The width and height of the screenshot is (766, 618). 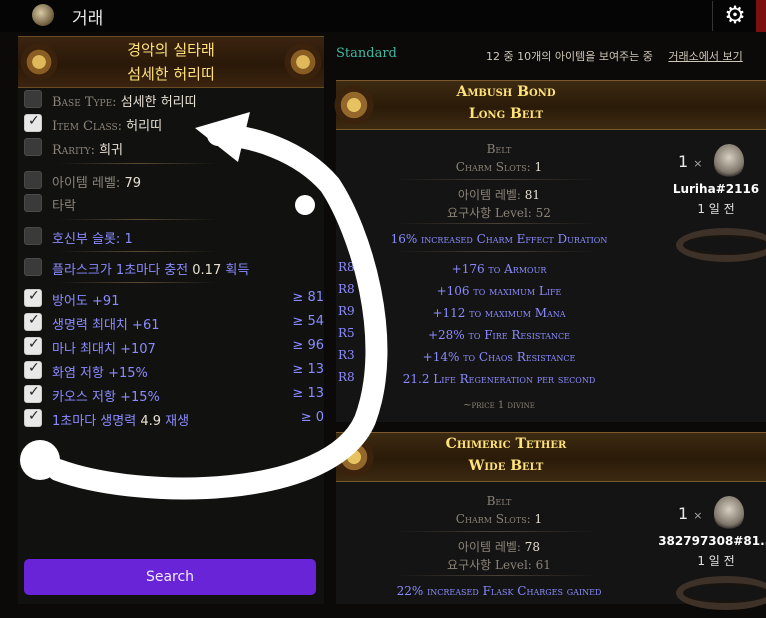 I want to click on explicit-mod: +28% to Fire Resistance, so click(x=499, y=335).